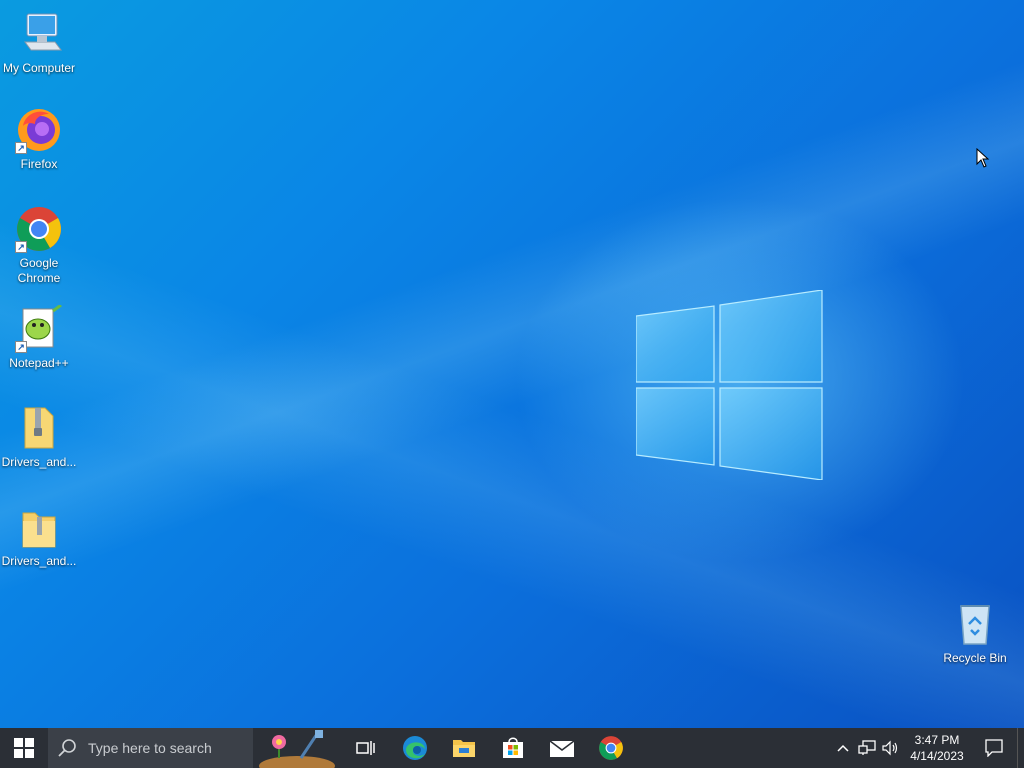 This screenshot has height=768, width=1024. What do you see at coordinates (39, 229) in the screenshot?
I see `chrome-icon: ↗` at bounding box center [39, 229].